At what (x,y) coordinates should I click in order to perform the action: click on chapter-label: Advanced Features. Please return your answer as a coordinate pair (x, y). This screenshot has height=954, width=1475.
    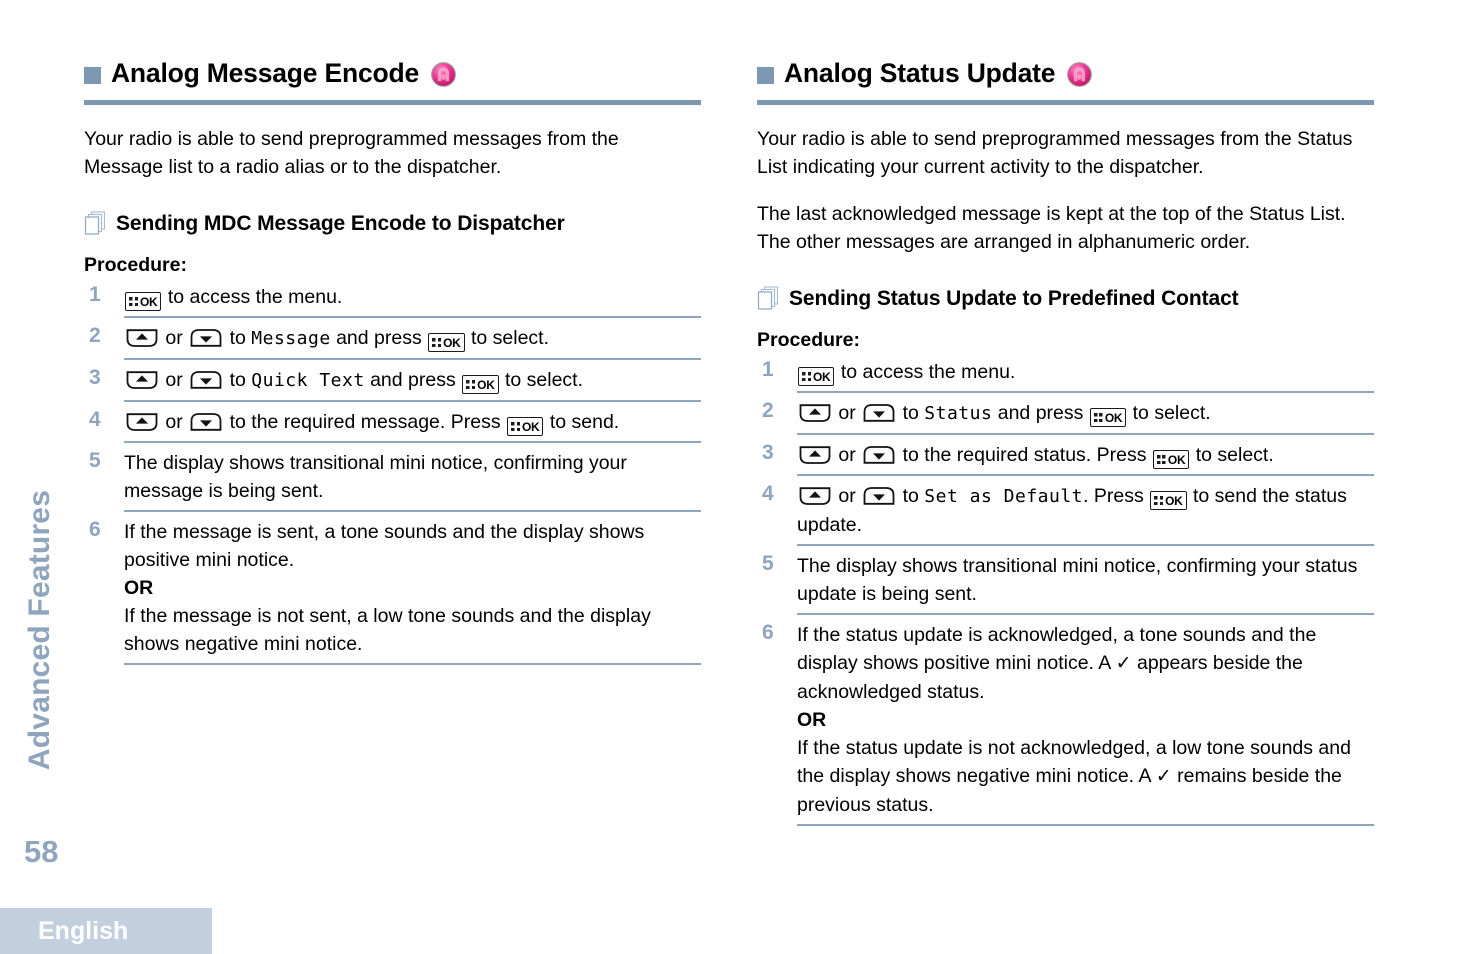
    Looking at the image, I should click on (40, 630).